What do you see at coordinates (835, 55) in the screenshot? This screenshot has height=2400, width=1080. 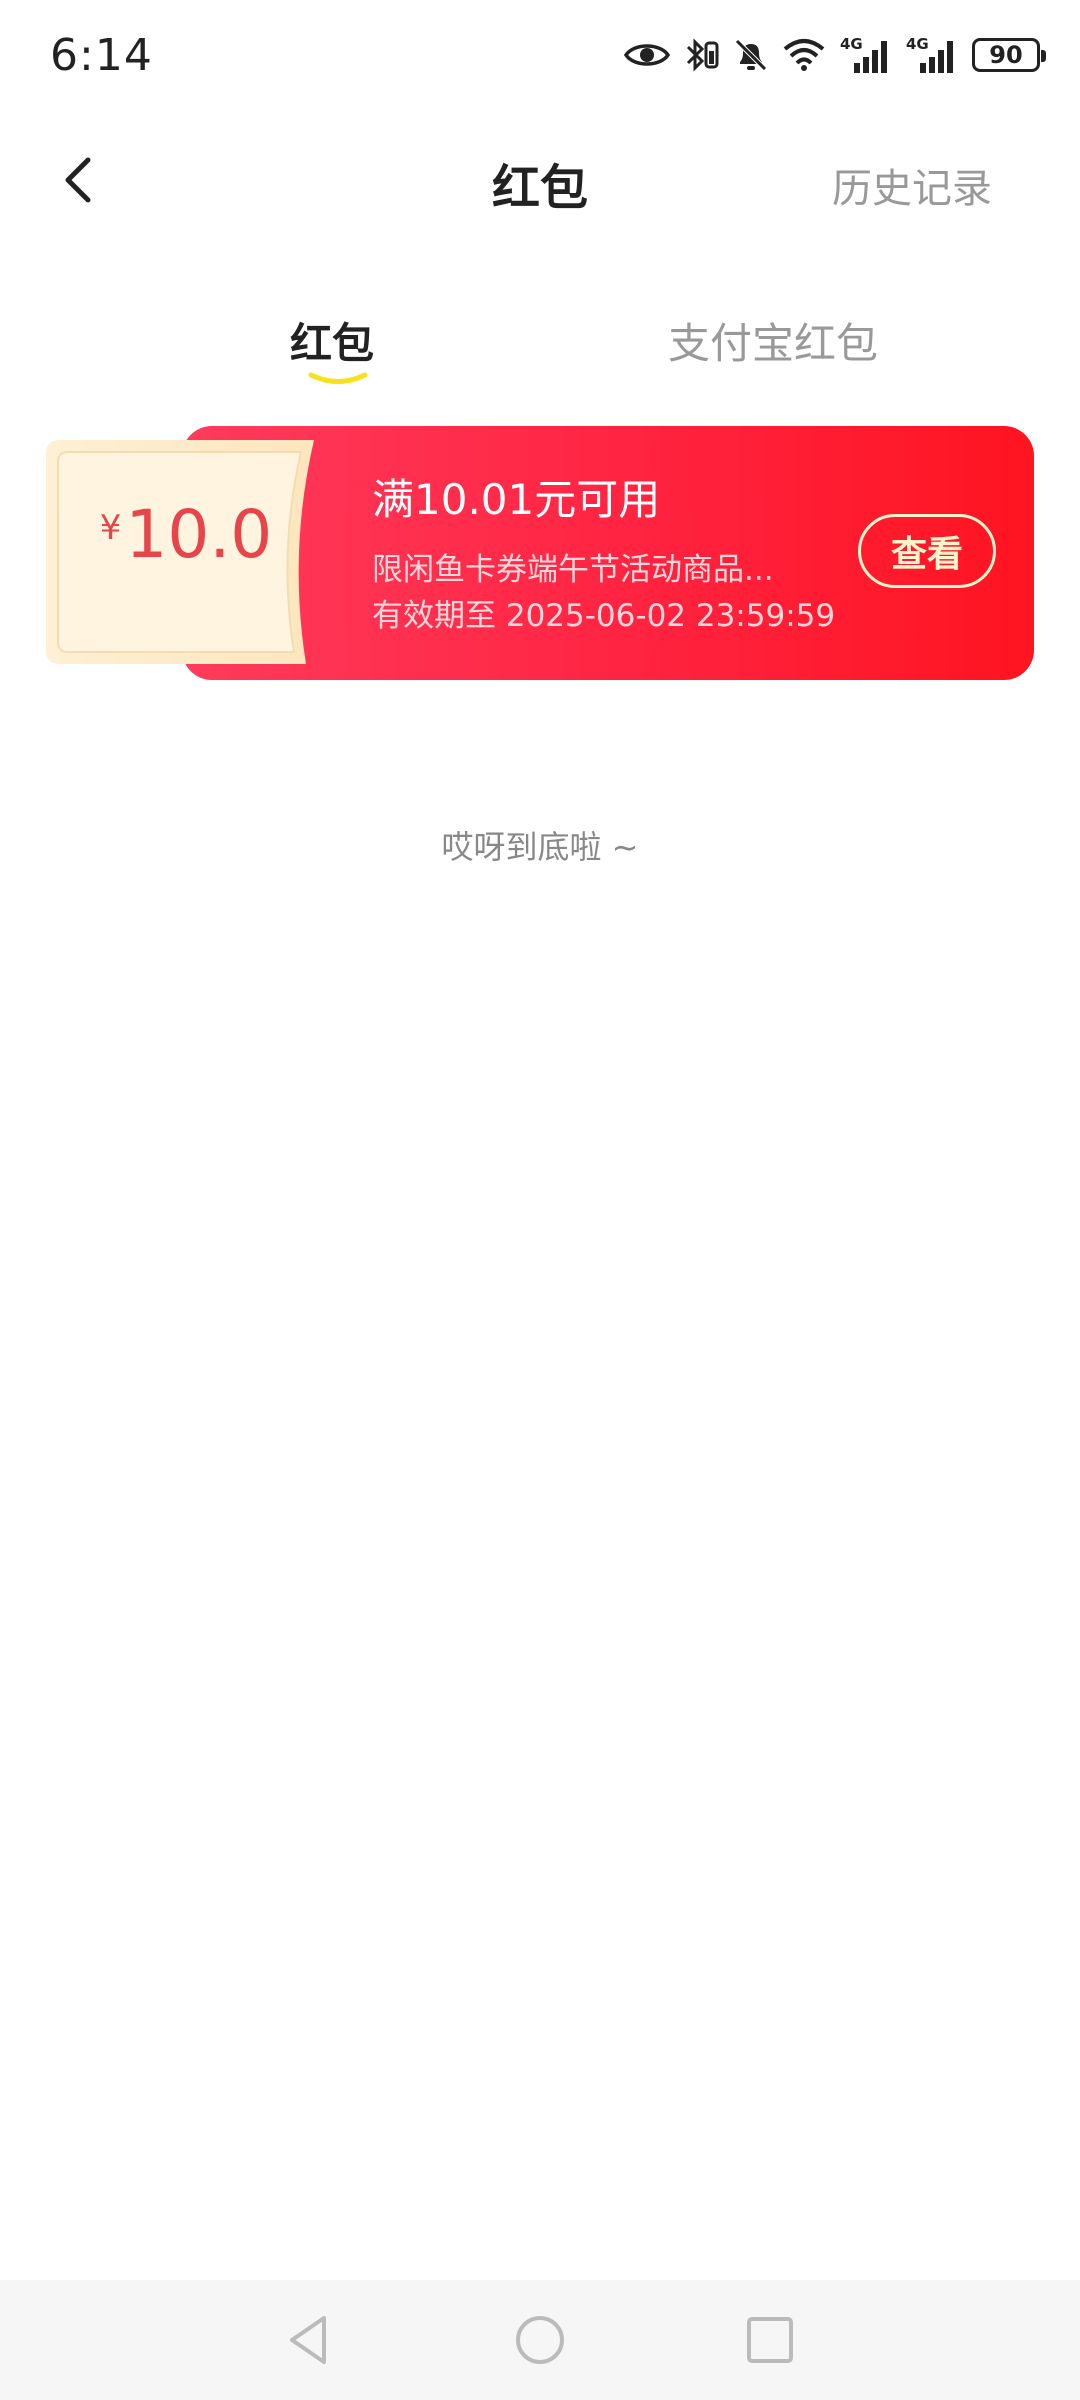 I see `status-icons: 4G 4G 90` at bounding box center [835, 55].